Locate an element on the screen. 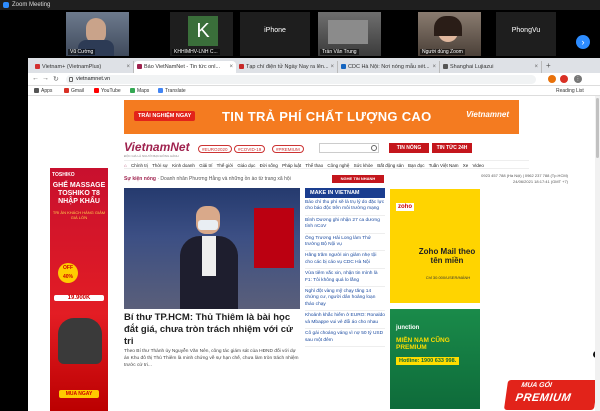 The width and height of the screenshot is (600, 411). reading-list: Reading List is located at coordinates (570, 91).